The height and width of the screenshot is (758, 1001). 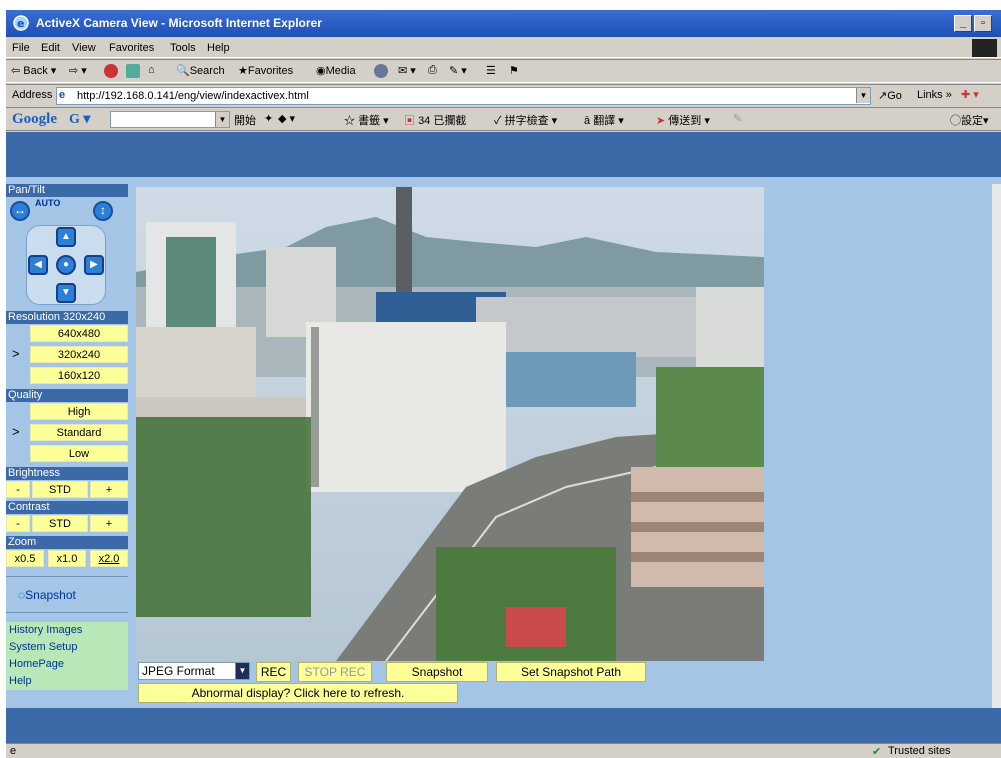 What do you see at coordinates (738, 119) in the screenshot?
I see `pencil-icon: ✎` at bounding box center [738, 119].